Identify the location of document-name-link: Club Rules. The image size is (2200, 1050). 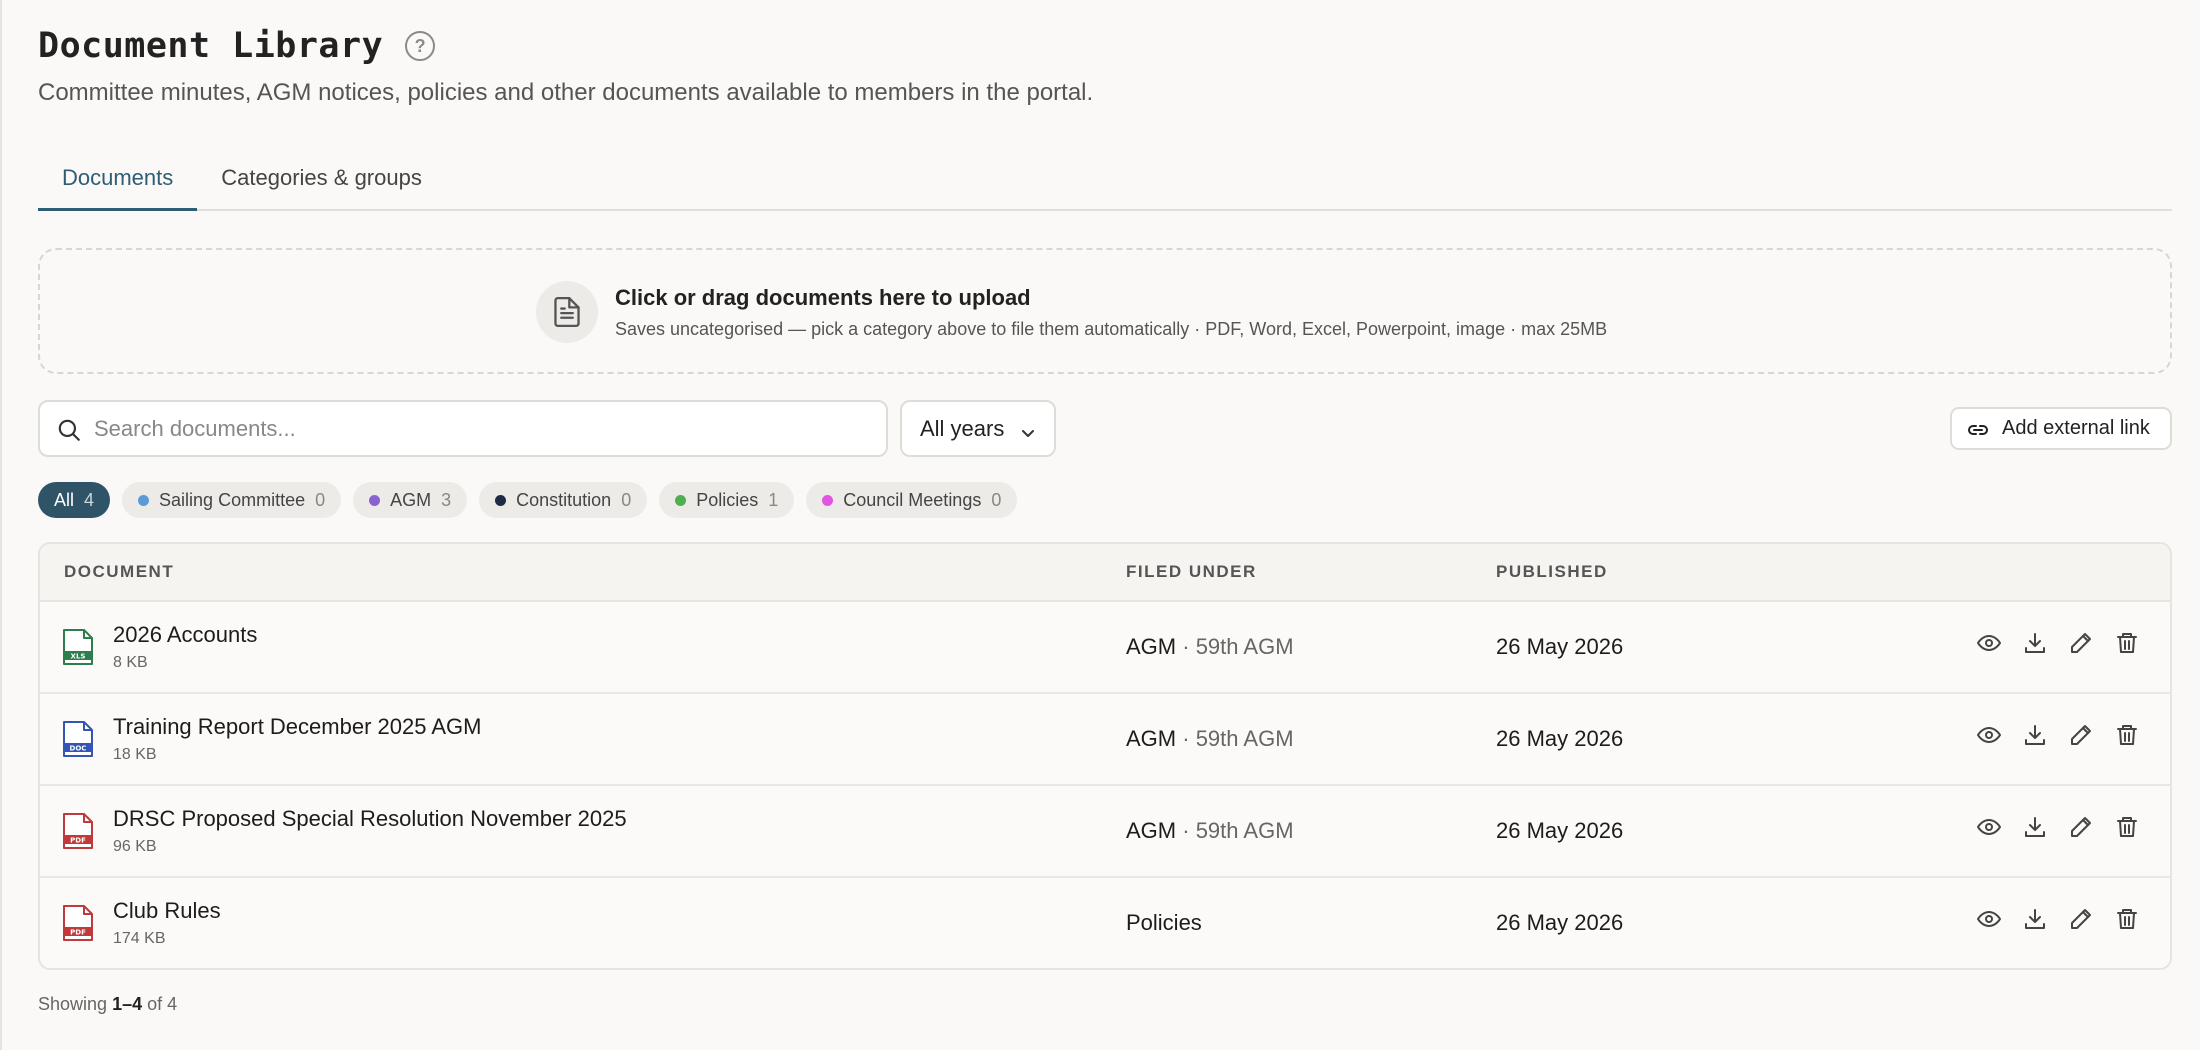
(167, 911).